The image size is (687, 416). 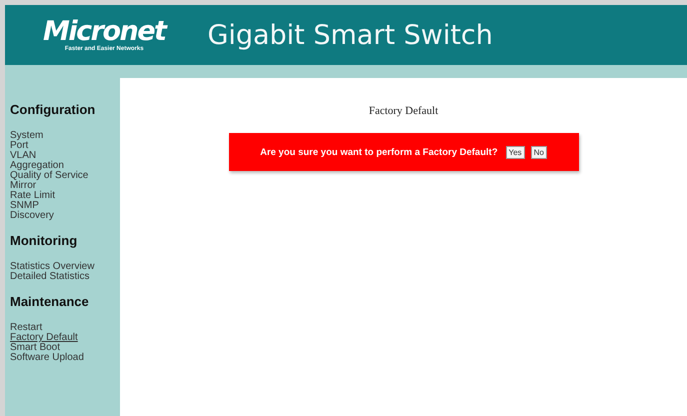 I want to click on nav-link: SNMP, so click(x=65, y=206).